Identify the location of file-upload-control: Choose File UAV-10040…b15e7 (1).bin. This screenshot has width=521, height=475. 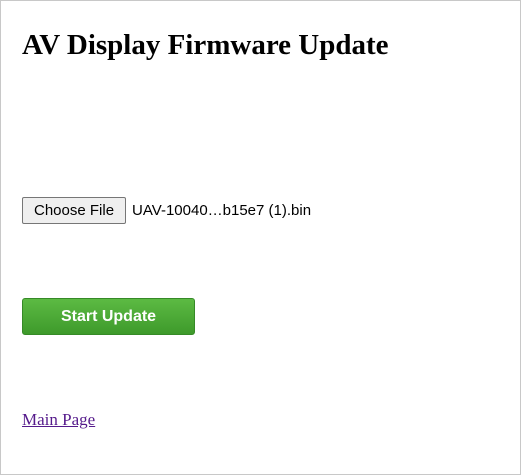
(166, 210).